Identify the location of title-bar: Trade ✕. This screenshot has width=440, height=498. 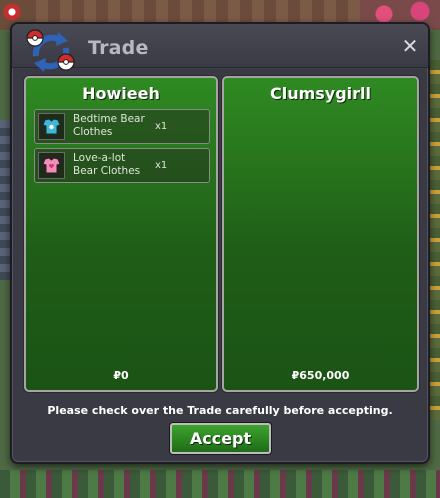
(220, 48).